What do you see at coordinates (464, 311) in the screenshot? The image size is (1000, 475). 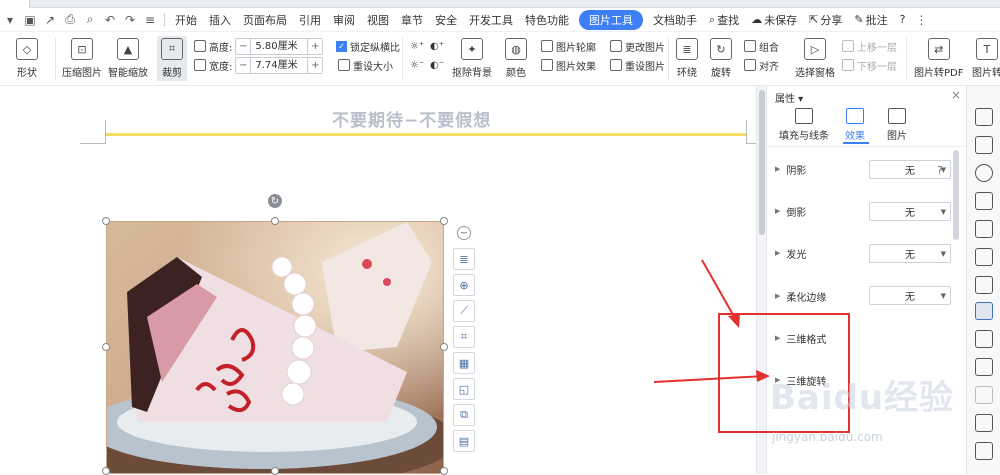 I see `style-icon: ⟋` at bounding box center [464, 311].